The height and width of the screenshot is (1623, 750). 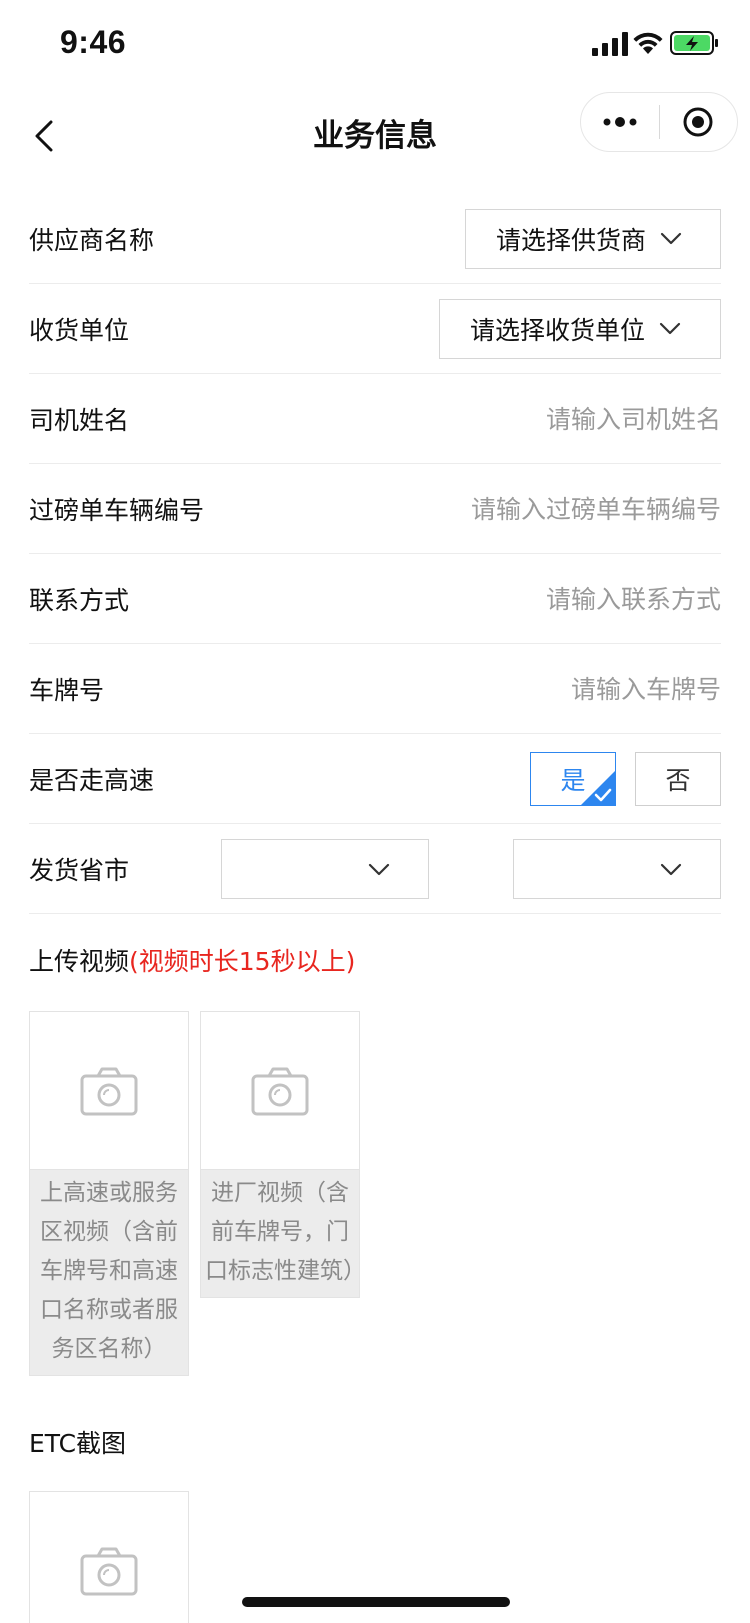 I want to click on weigh-vehicle-no-label: 过磅单车辆编号, so click(x=117, y=510).